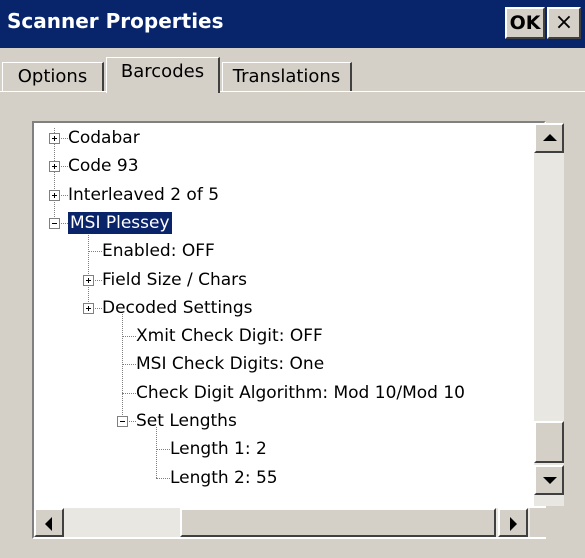 This screenshot has height=558, width=585. I want to click on ok-button: OK, so click(525, 23).